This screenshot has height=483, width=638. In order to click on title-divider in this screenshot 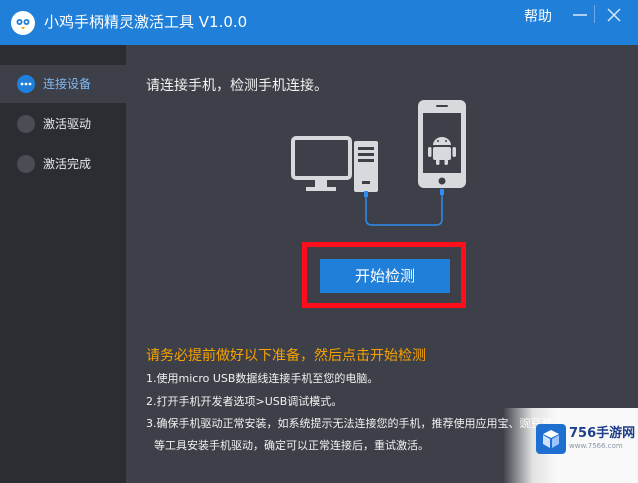, I will do `click(594, 14)`.